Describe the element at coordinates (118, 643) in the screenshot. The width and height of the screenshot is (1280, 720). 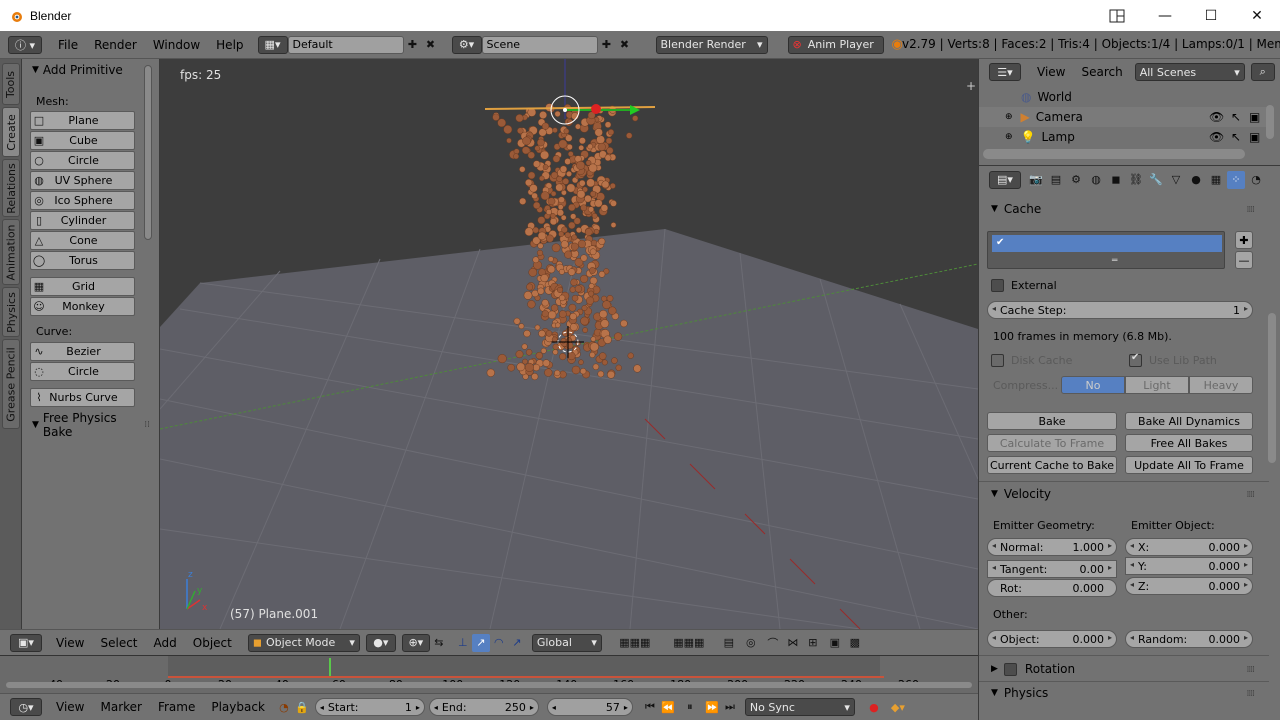
I see `menu-select: Select` at that location.